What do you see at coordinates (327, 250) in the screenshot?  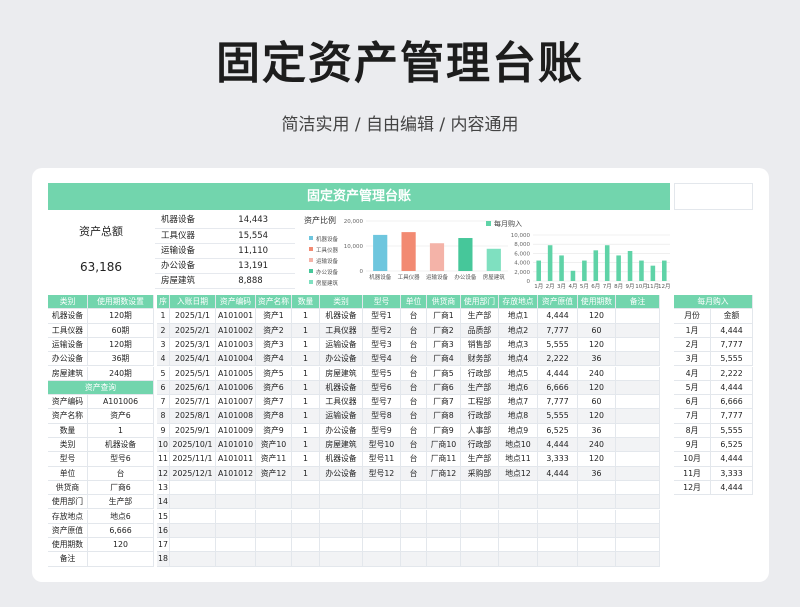 I see `legend-label: 工具仪器` at bounding box center [327, 250].